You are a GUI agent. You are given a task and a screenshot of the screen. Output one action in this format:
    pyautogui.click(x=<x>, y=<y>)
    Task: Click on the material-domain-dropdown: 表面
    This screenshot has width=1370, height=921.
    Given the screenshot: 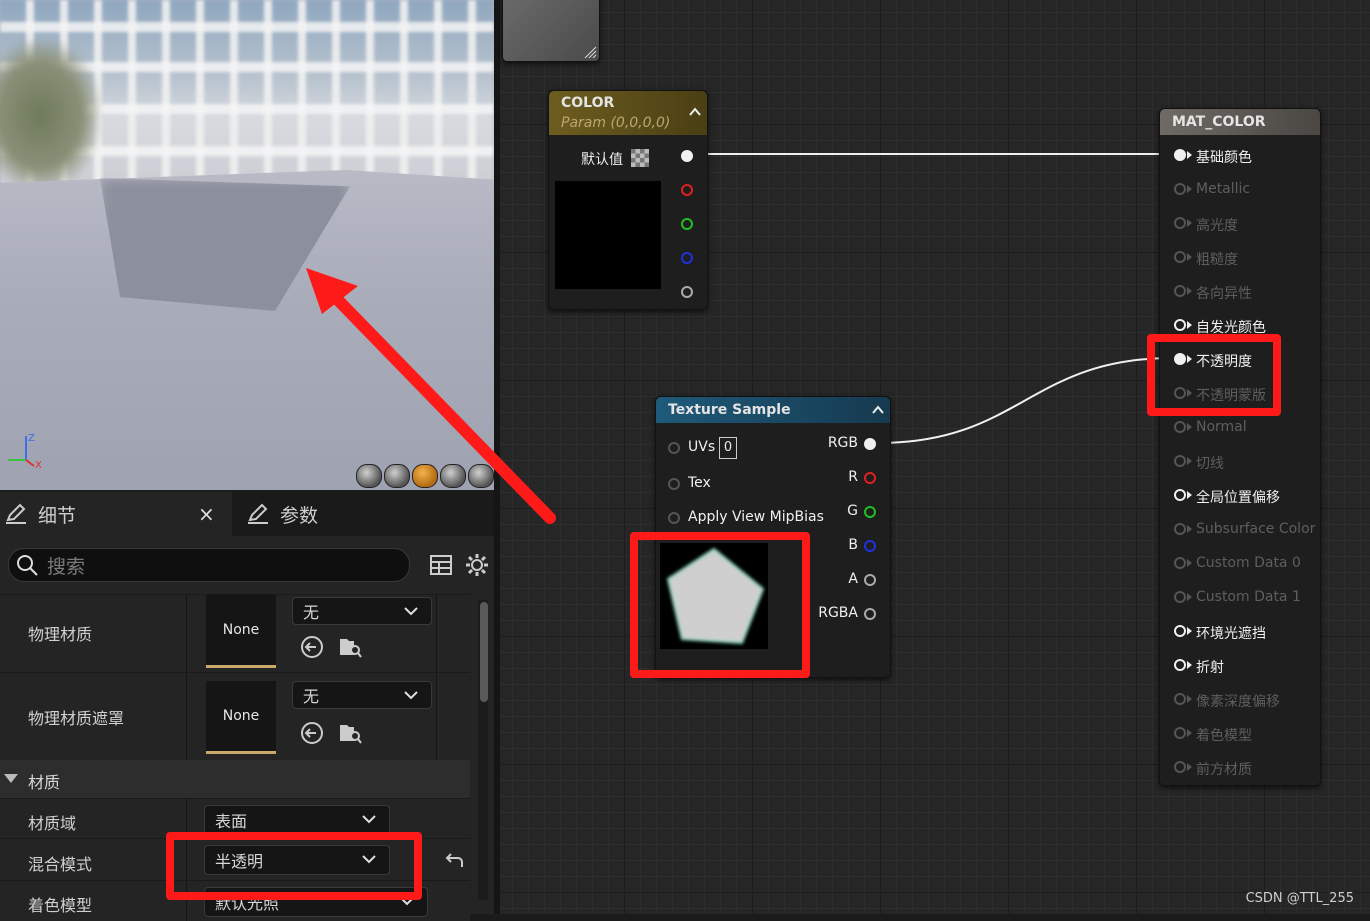 What is the action you would take?
    pyautogui.click(x=297, y=820)
    